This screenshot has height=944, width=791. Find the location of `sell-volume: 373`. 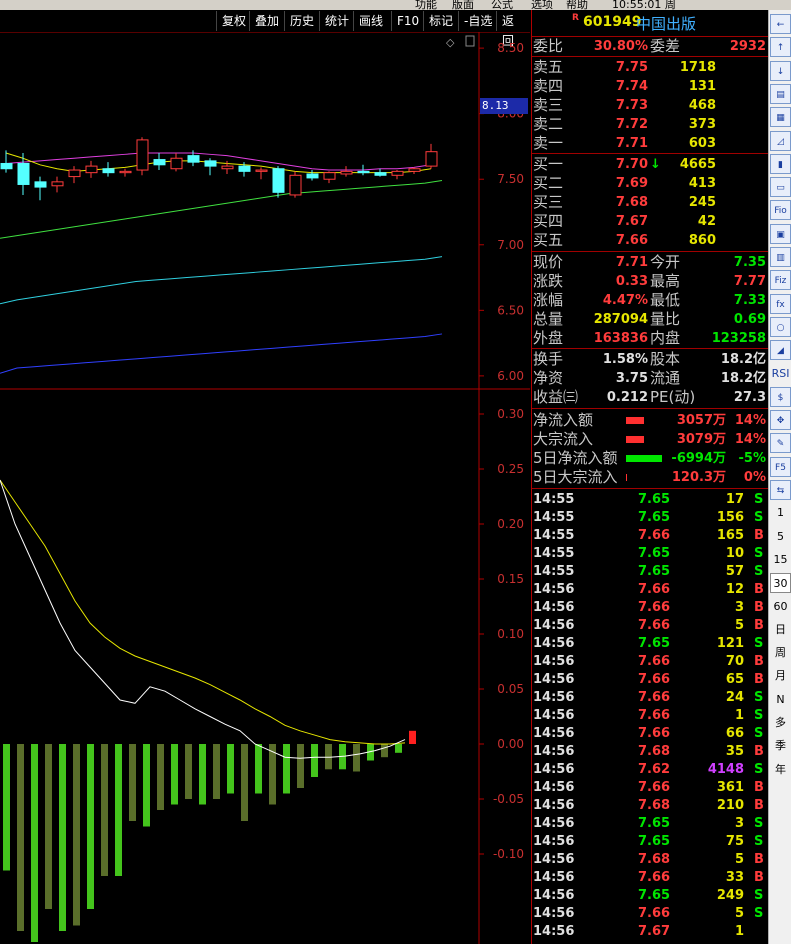

sell-volume: 373 is located at coordinates (702, 124).